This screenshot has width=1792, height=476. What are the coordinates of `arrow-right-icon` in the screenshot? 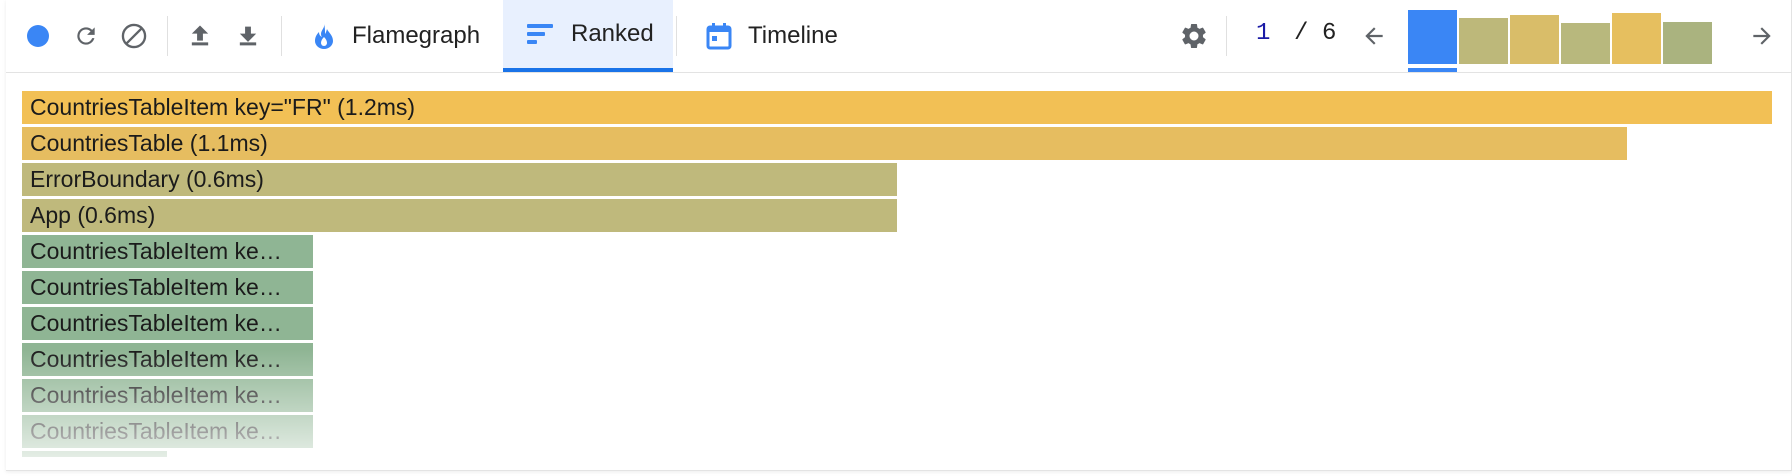 It's located at (1762, 36).